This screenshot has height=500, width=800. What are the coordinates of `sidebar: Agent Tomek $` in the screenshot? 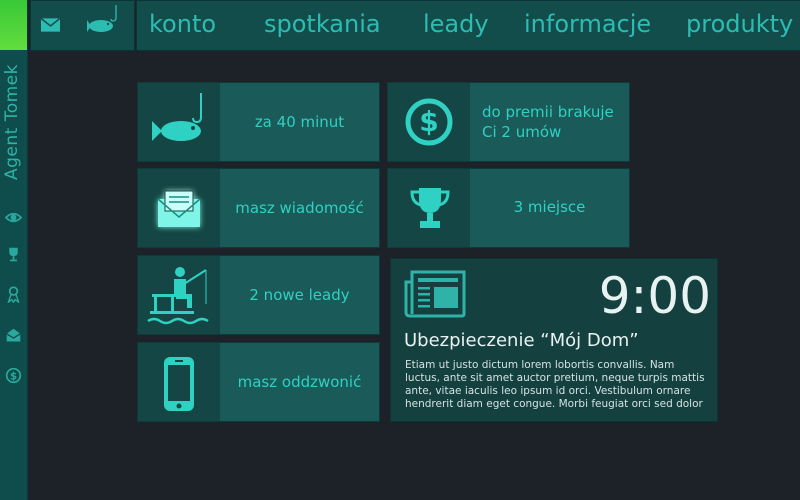 It's located at (14, 250).